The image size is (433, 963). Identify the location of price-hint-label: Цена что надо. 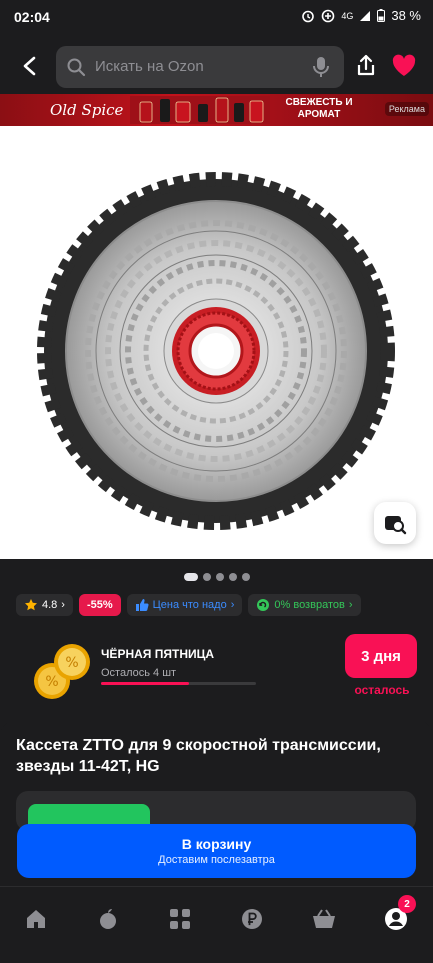
(189, 605).